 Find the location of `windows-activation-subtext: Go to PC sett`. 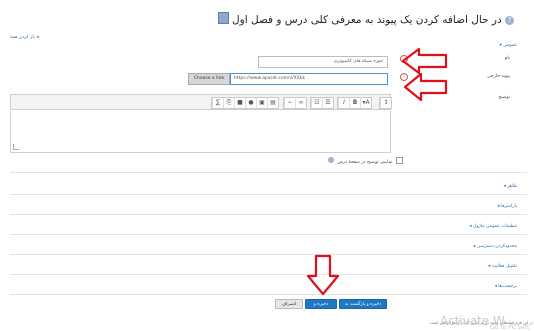

windows-activation-subtext: Go to PC sett is located at coordinates (510, 327).